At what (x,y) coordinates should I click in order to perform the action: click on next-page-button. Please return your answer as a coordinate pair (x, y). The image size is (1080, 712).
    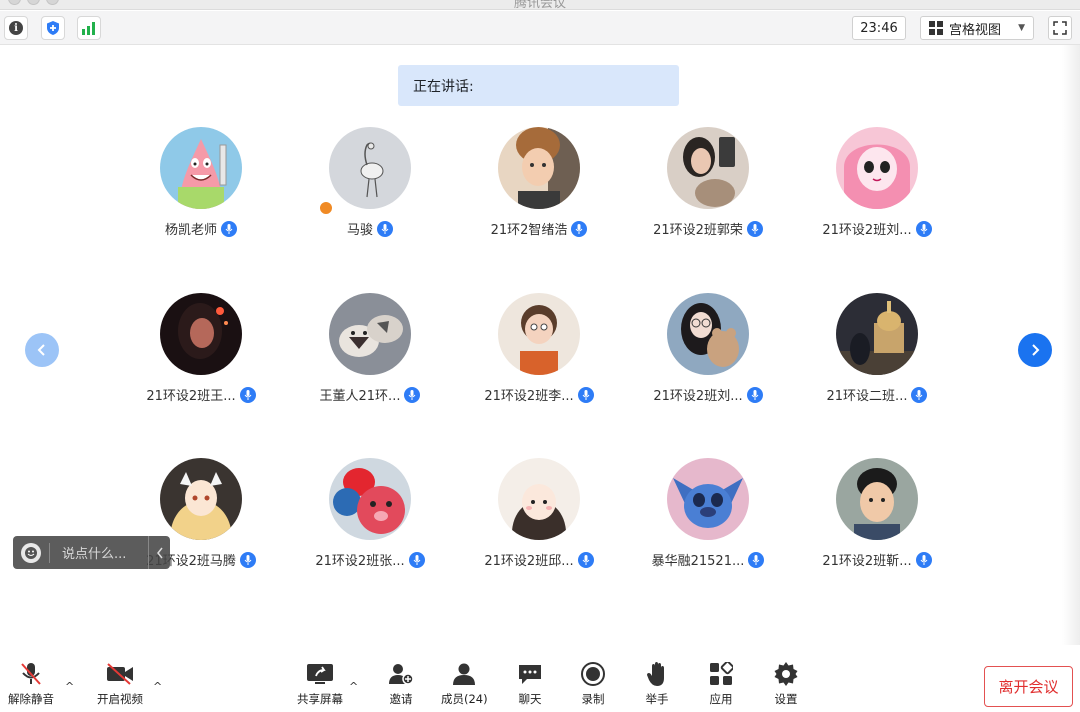
    Looking at the image, I should click on (1035, 350).